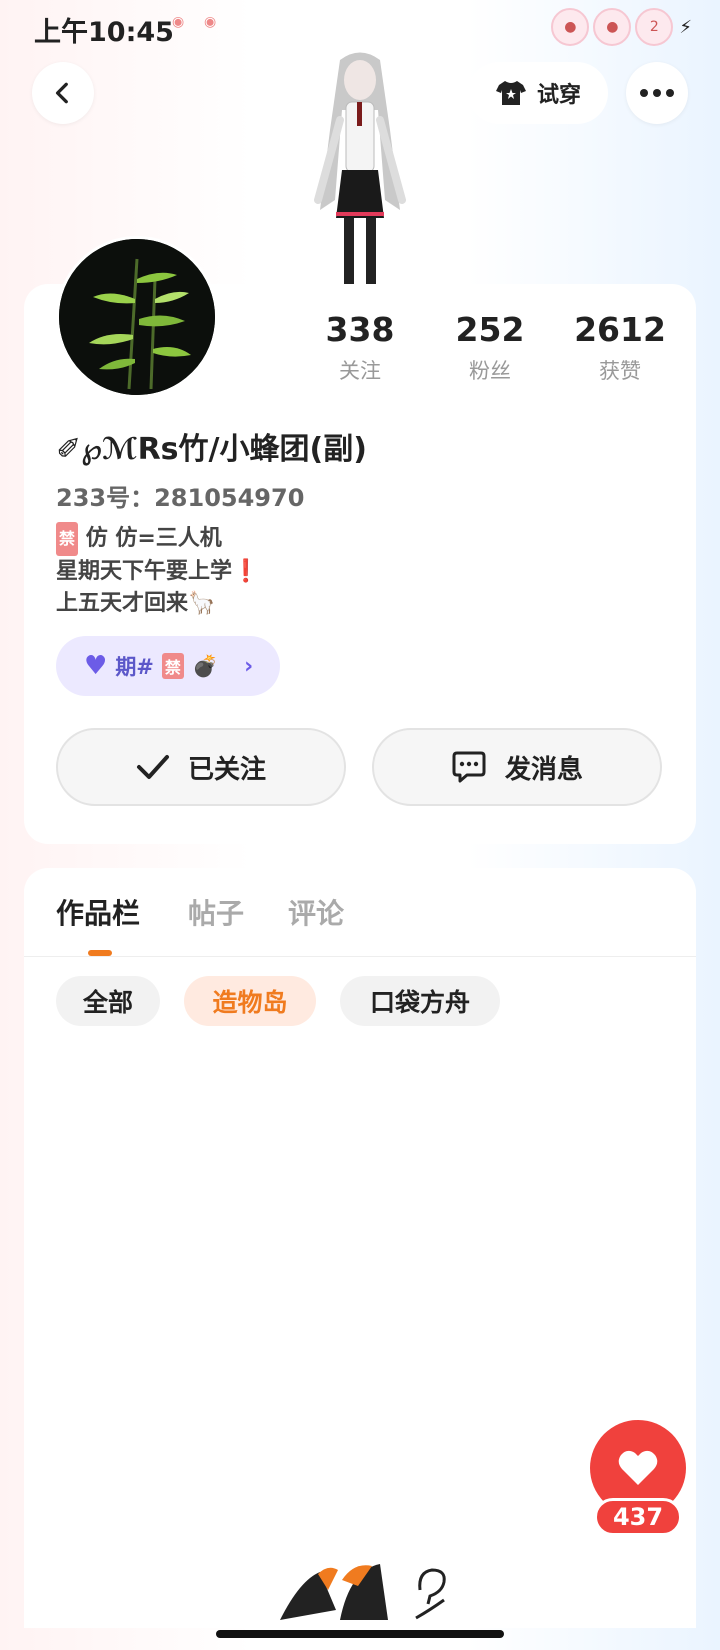 This screenshot has width=720, height=1650. What do you see at coordinates (211, 449) in the screenshot?
I see `username: ✐℘ℳRs竹/小蜂团(副)` at bounding box center [211, 449].